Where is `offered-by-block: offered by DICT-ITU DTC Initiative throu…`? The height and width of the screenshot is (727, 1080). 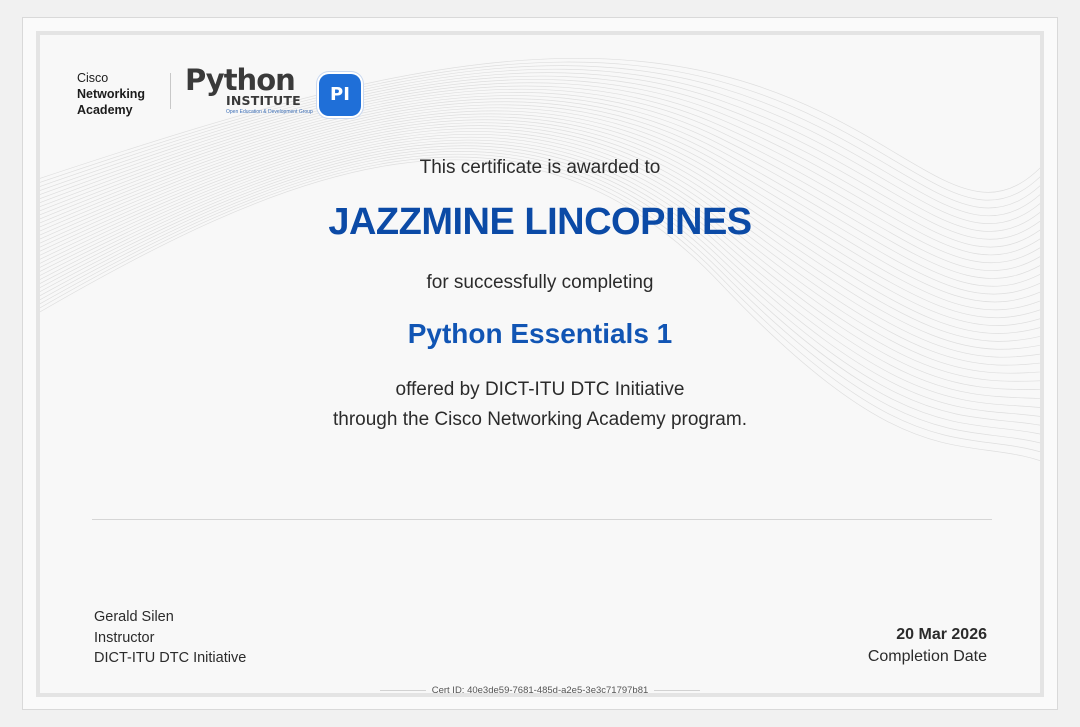
offered-by-block: offered by DICT-ITU DTC Initiative throu… is located at coordinates (540, 405).